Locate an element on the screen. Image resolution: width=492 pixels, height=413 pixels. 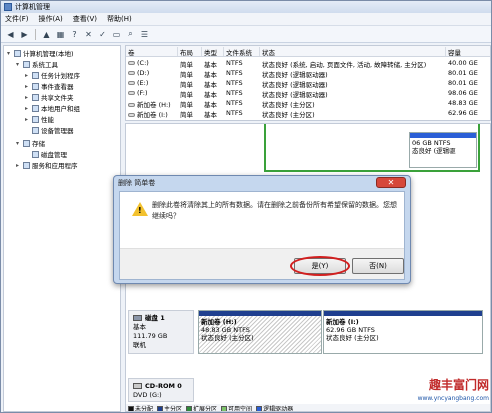
legend-item: 未分配 is located at coordinates (140, 407).